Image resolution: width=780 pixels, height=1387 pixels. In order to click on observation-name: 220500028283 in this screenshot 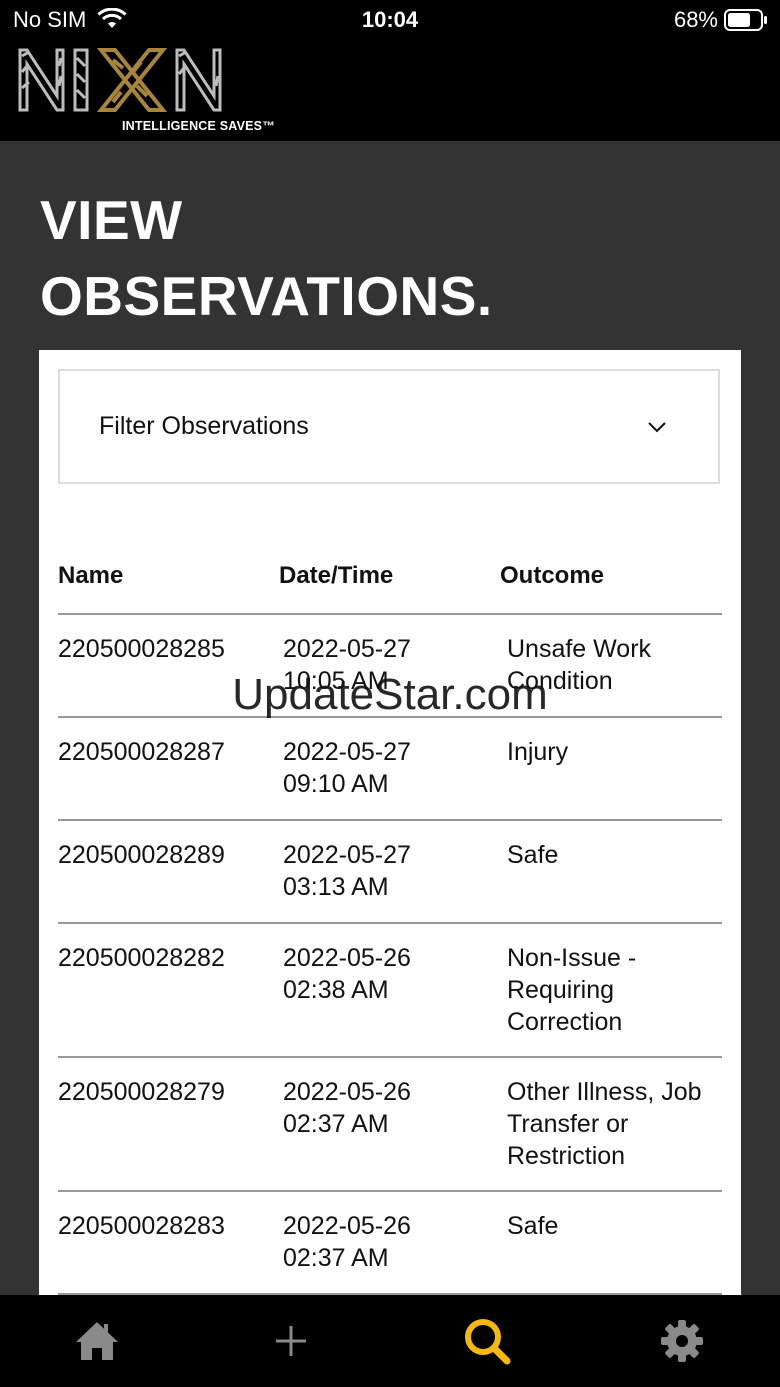, I will do `click(141, 1226)`.